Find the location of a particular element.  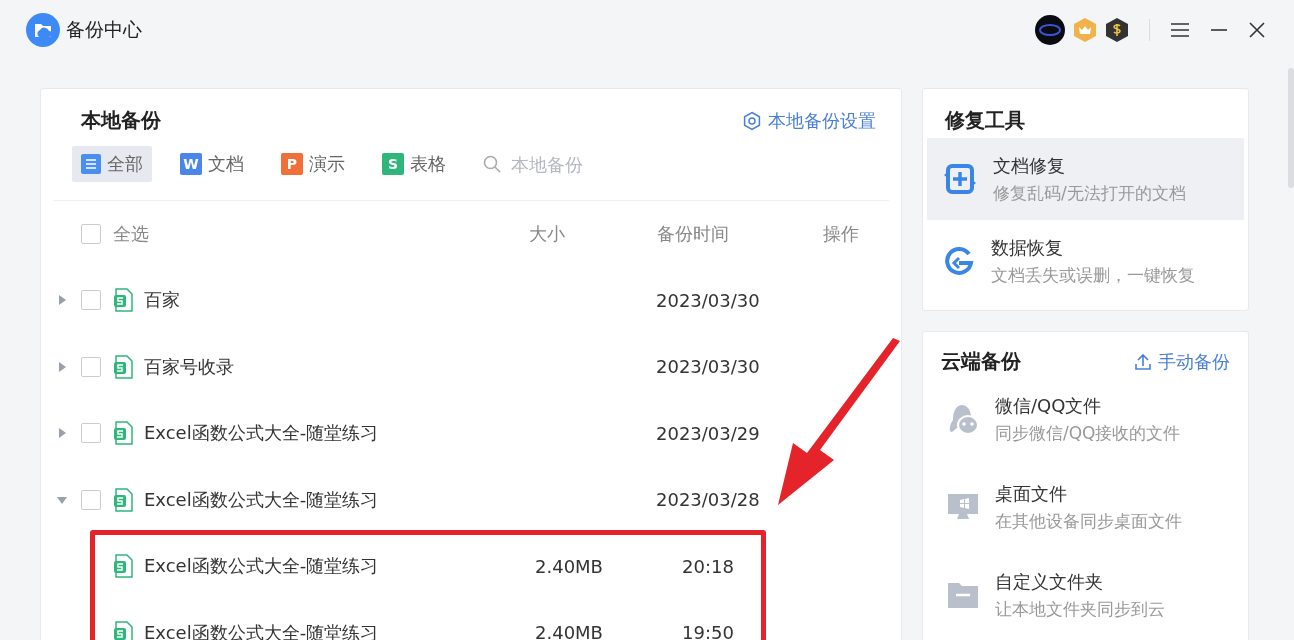

file-type-icon: W is located at coordinates (191, 164).